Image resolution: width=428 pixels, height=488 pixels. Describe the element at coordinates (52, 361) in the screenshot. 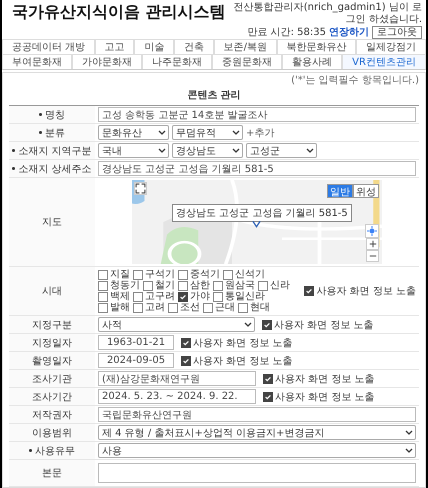

I see `field-label: 촬영일자` at that location.